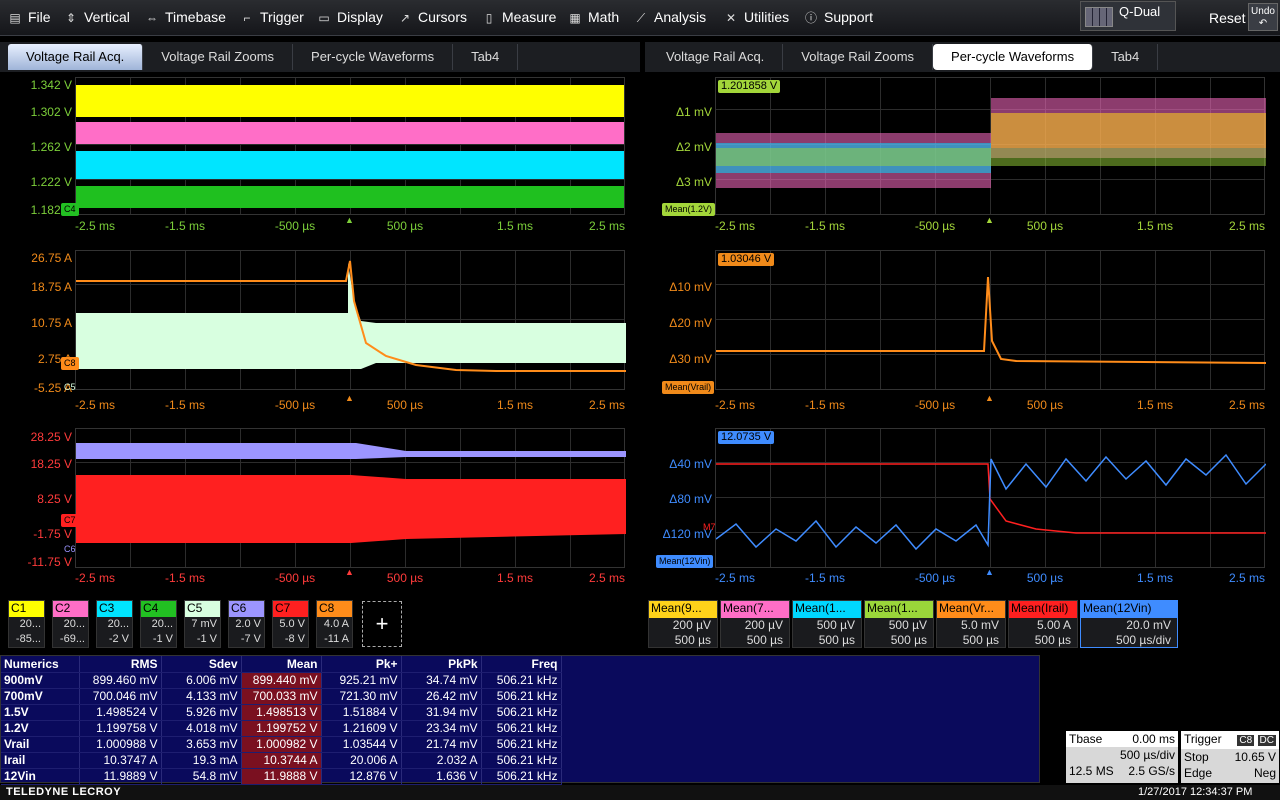 This screenshot has width=1280, height=800. What do you see at coordinates (373, 57) in the screenshot?
I see `left-tab-per-cycle-waveforms: Per-cycle Waveforms` at bounding box center [373, 57].